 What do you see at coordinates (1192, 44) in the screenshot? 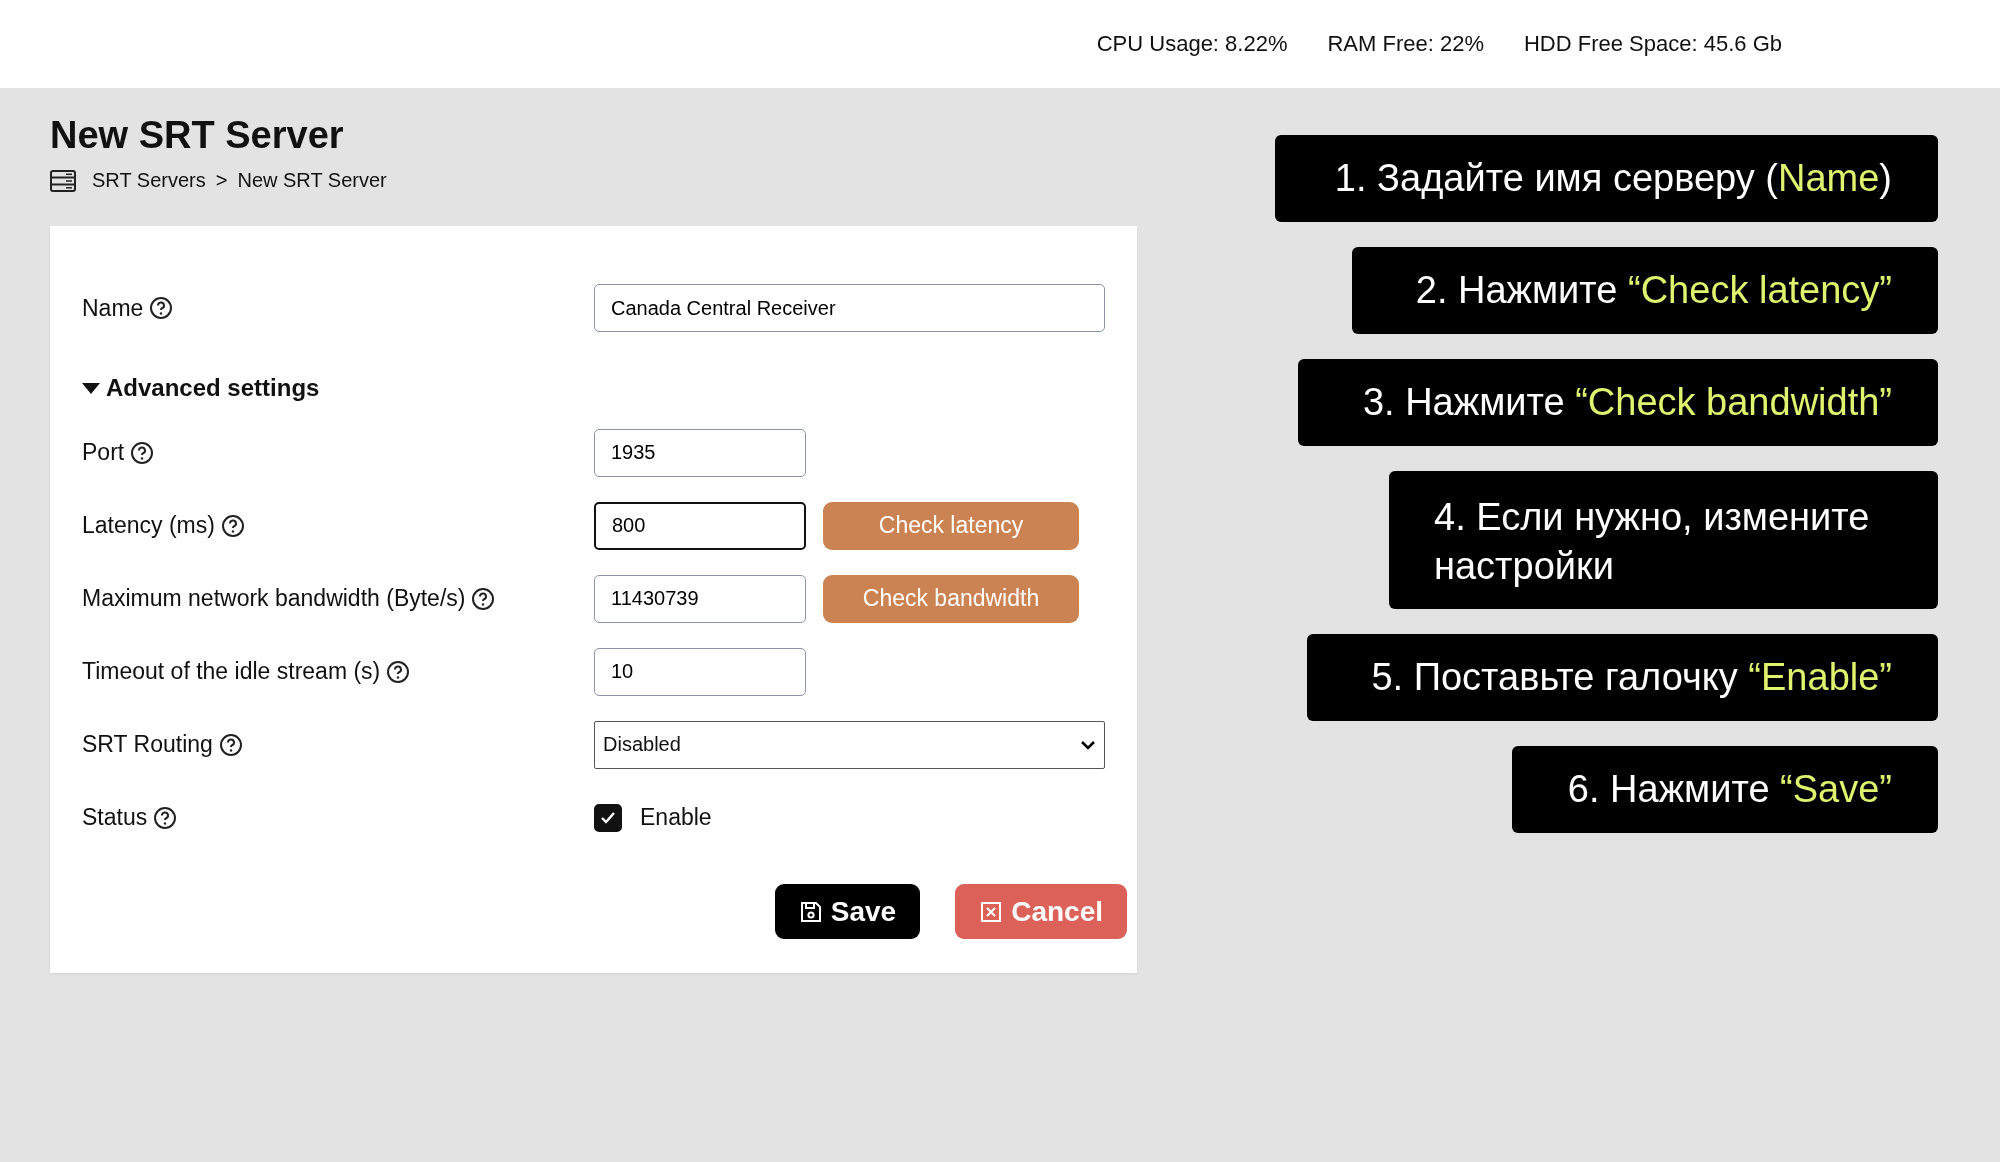
I see `status-stat: CPU Usage: 8.22%` at bounding box center [1192, 44].